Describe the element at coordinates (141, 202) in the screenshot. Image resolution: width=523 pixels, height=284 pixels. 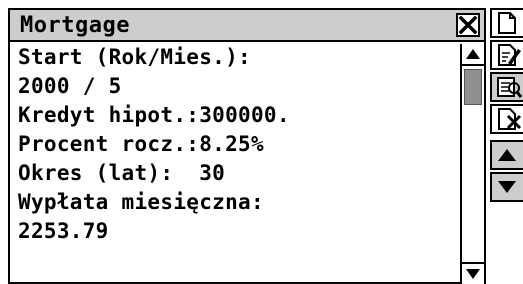
I see `monthly-payment-label: Wypłata miesięczna:` at that location.